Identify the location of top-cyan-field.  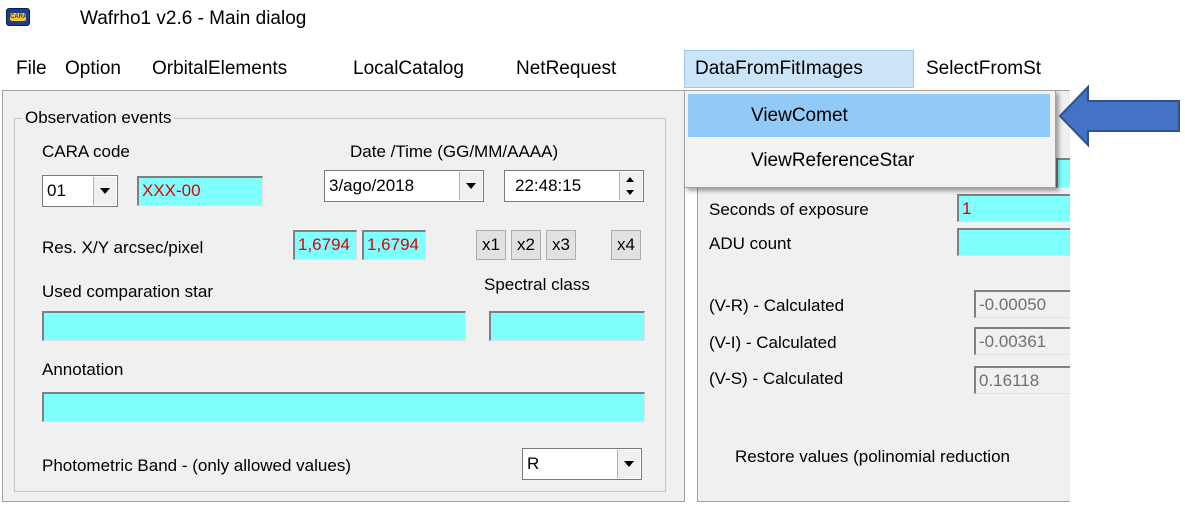
(1063, 173).